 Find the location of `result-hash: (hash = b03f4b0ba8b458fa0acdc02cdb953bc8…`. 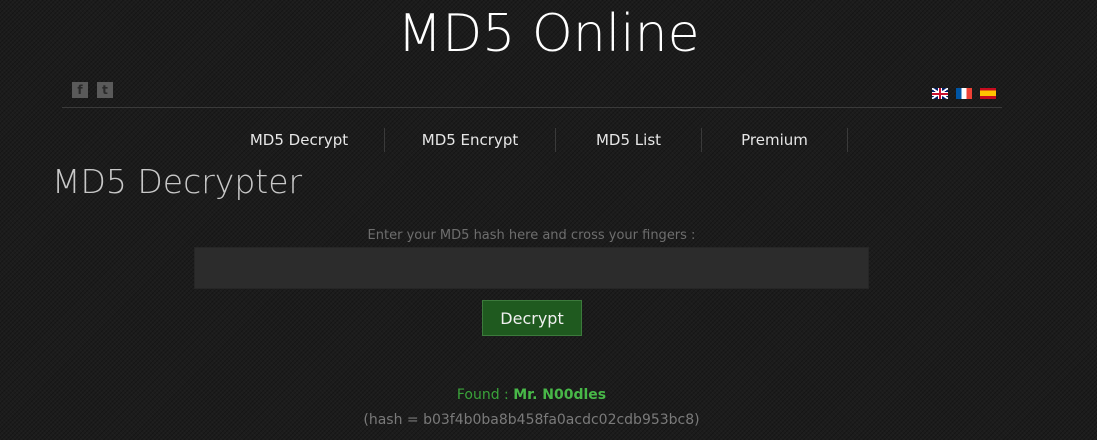

result-hash: (hash = b03f4b0ba8b458fa0acdc02cdb953bc8… is located at coordinates (531, 420).